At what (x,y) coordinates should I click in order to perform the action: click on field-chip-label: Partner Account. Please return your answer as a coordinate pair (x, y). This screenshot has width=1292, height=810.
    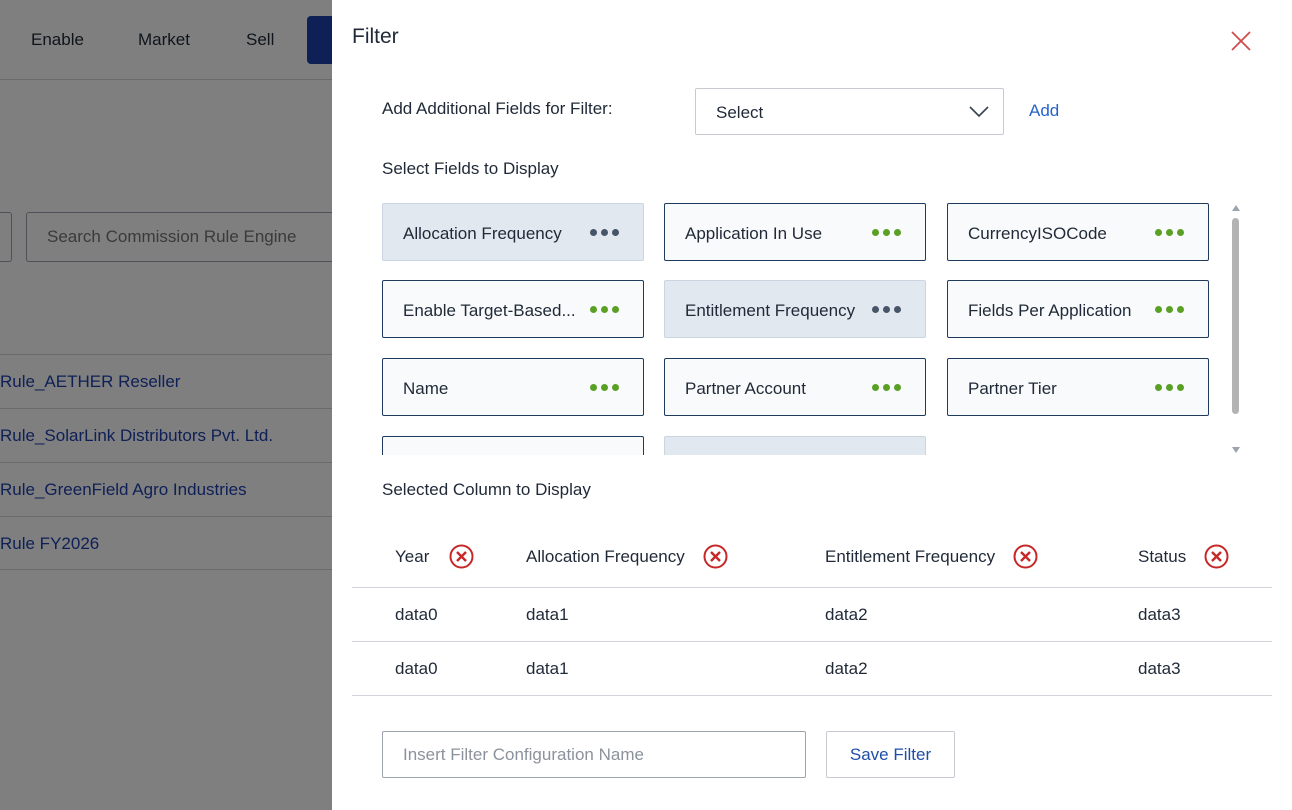
    Looking at the image, I should click on (745, 388).